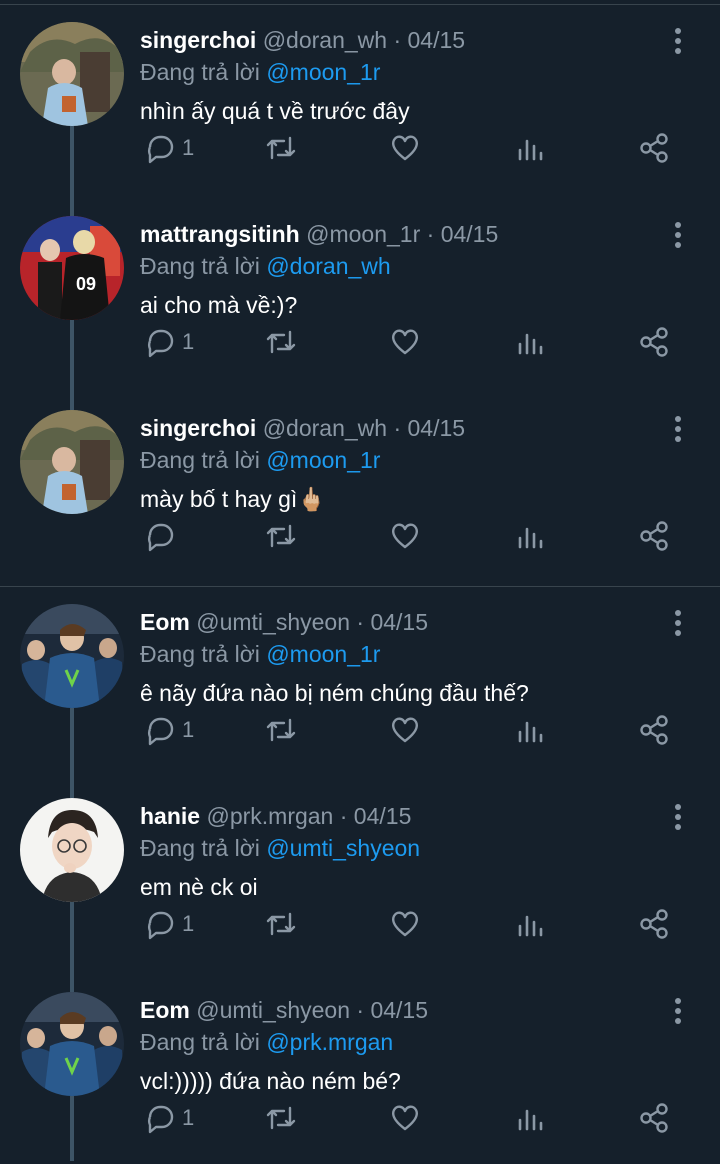 This screenshot has width=720, height=1164. What do you see at coordinates (363, 234) in the screenshot?
I see `handle: @moon_1r` at bounding box center [363, 234].